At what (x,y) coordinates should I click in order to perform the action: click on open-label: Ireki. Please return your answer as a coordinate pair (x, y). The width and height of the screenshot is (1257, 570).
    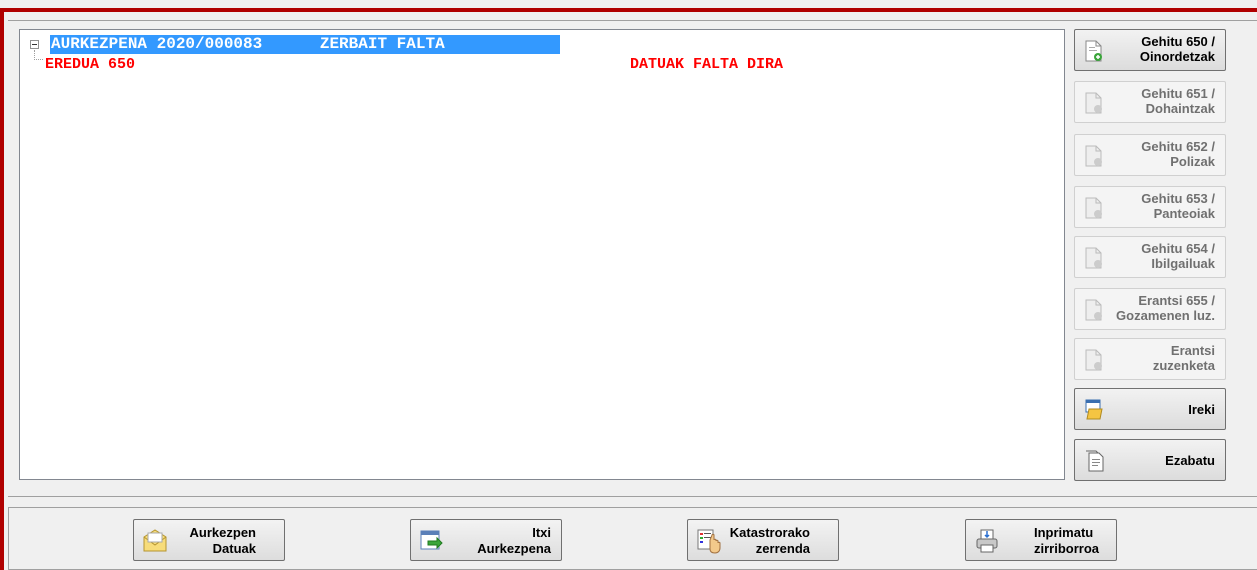
    Looking at the image, I should click on (1201, 409).